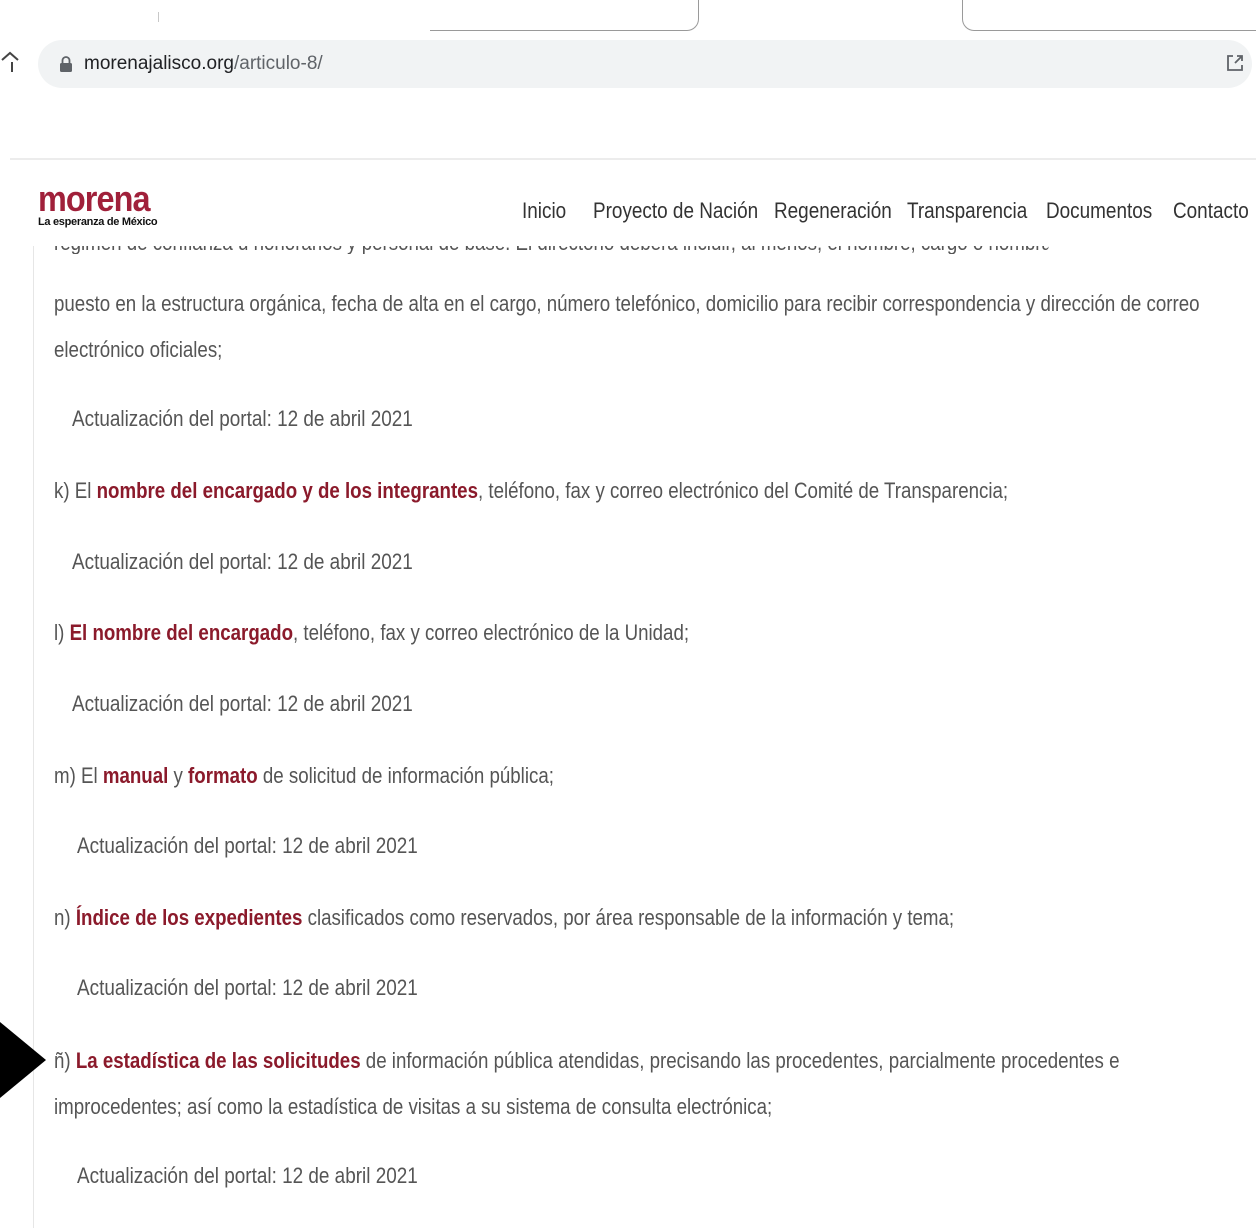  I want to click on home-icon, so click(10, 62).